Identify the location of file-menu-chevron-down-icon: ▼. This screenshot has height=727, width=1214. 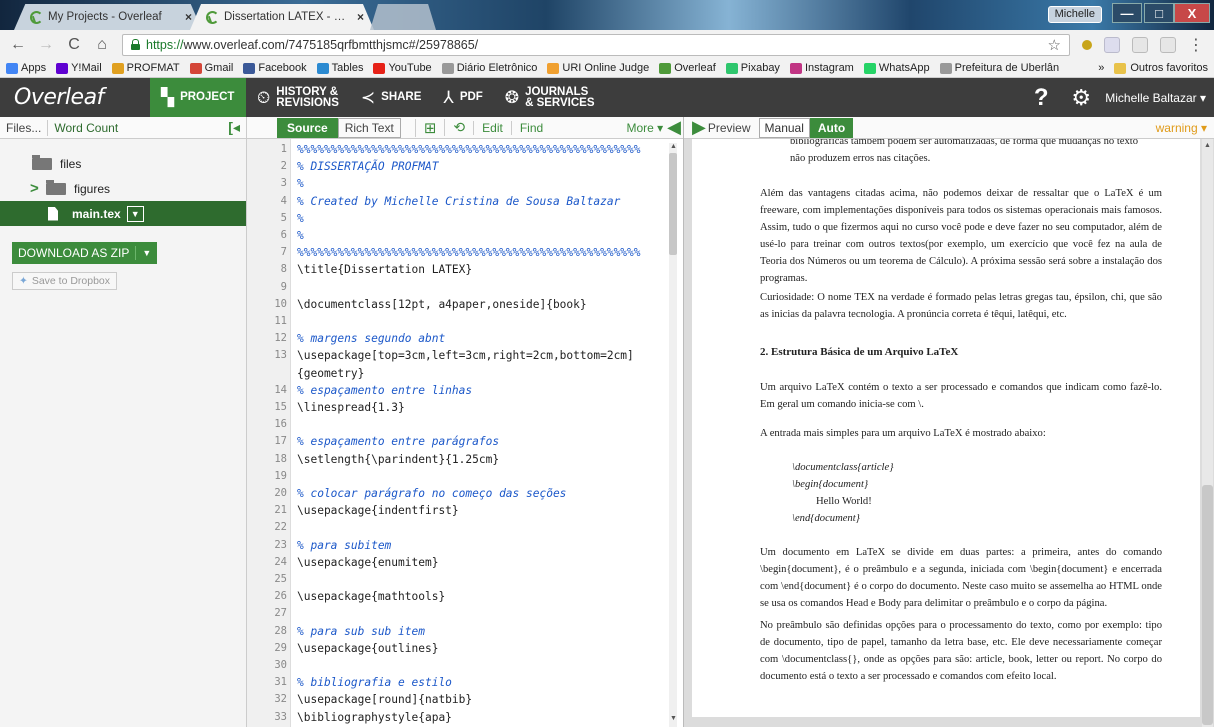
(135, 213).